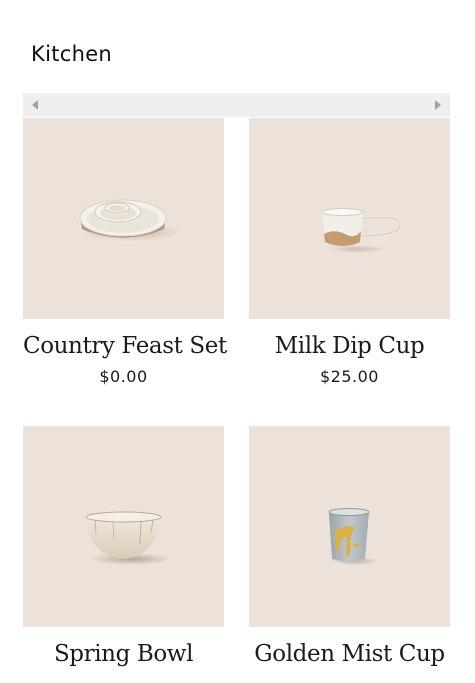 The width and height of the screenshot is (475, 683). What do you see at coordinates (236, 105) in the screenshot?
I see `horizontal-scrollbar` at bounding box center [236, 105].